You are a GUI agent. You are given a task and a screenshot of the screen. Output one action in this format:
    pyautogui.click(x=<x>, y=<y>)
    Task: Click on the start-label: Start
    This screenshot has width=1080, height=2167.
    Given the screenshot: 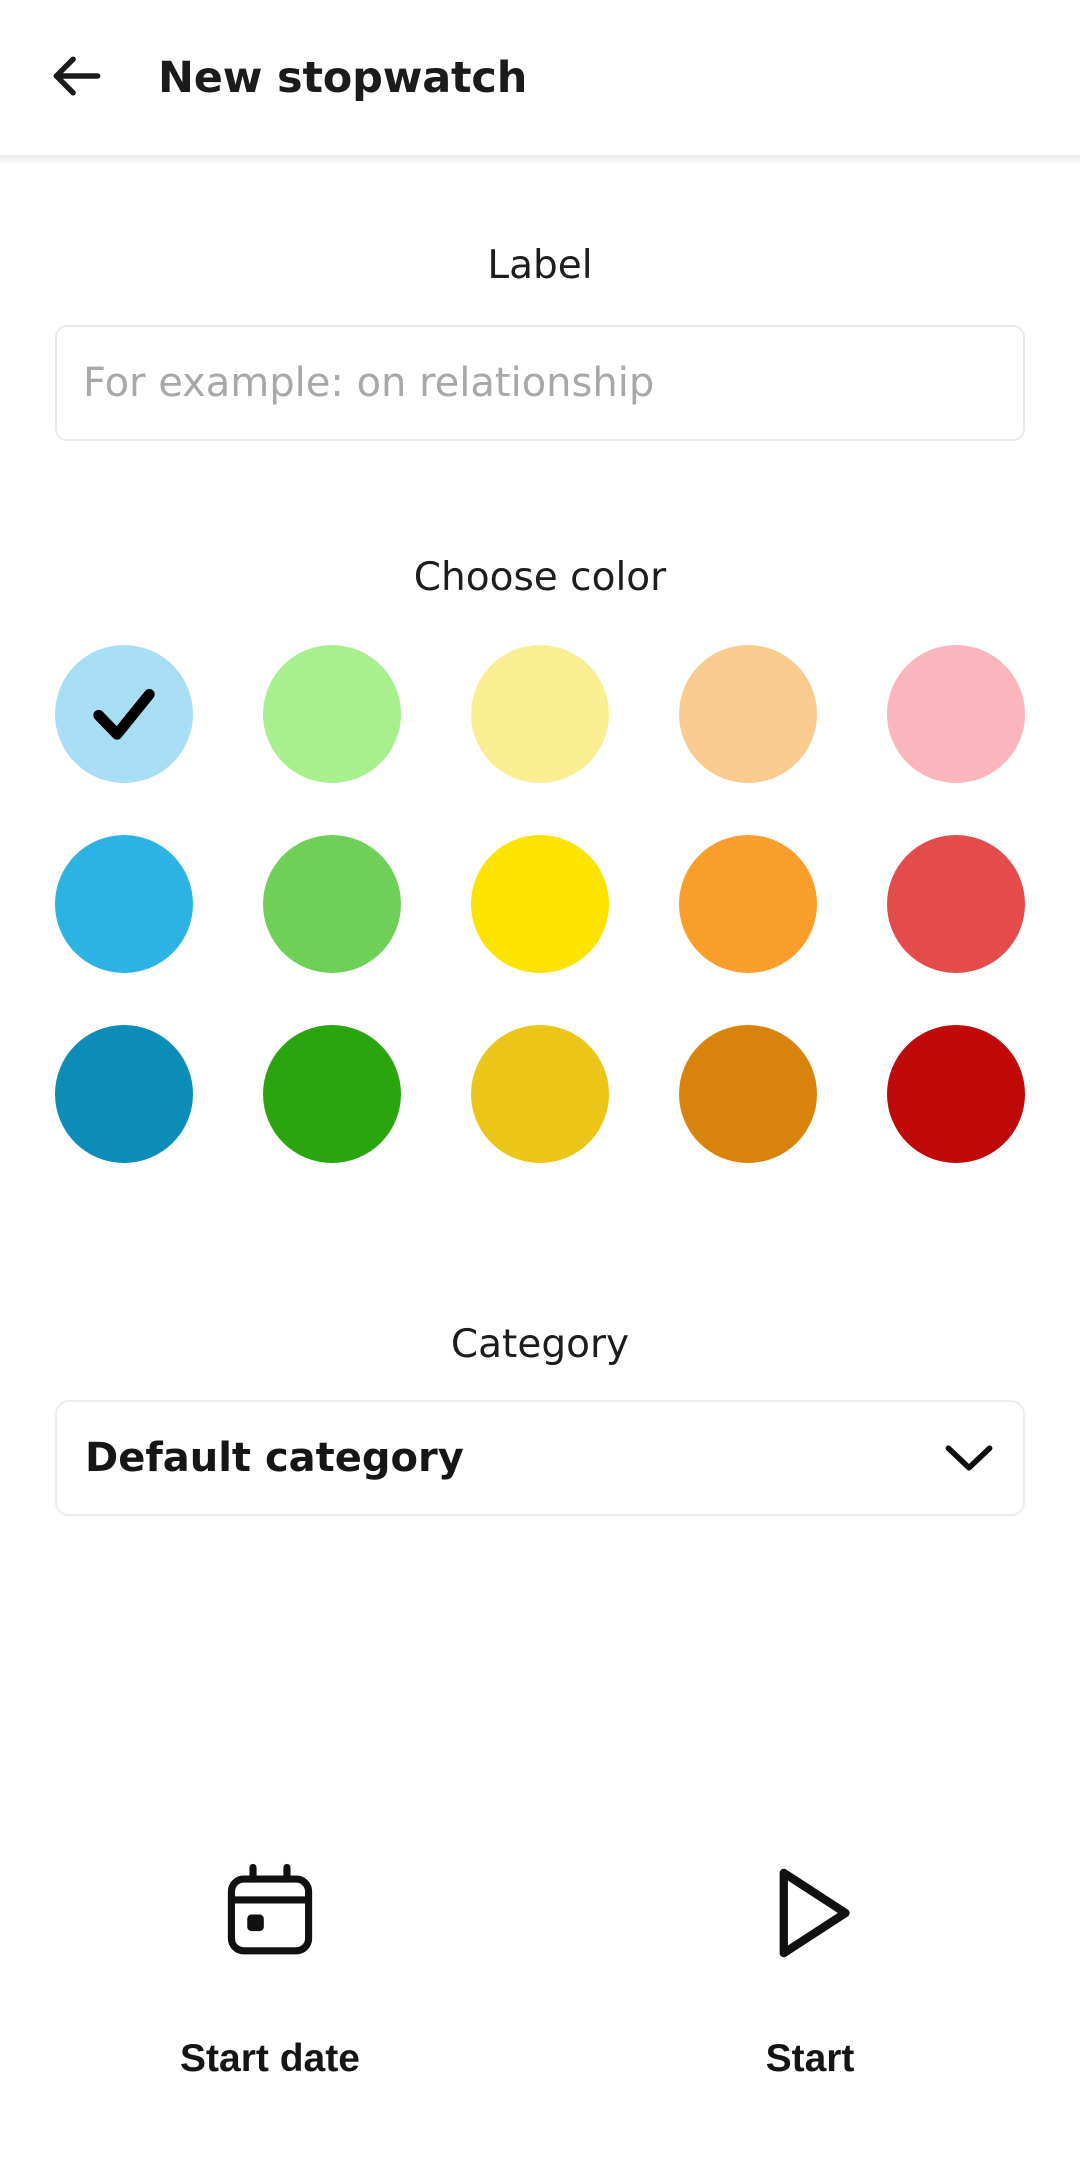 What is the action you would take?
    pyautogui.click(x=810, y=2058)
    